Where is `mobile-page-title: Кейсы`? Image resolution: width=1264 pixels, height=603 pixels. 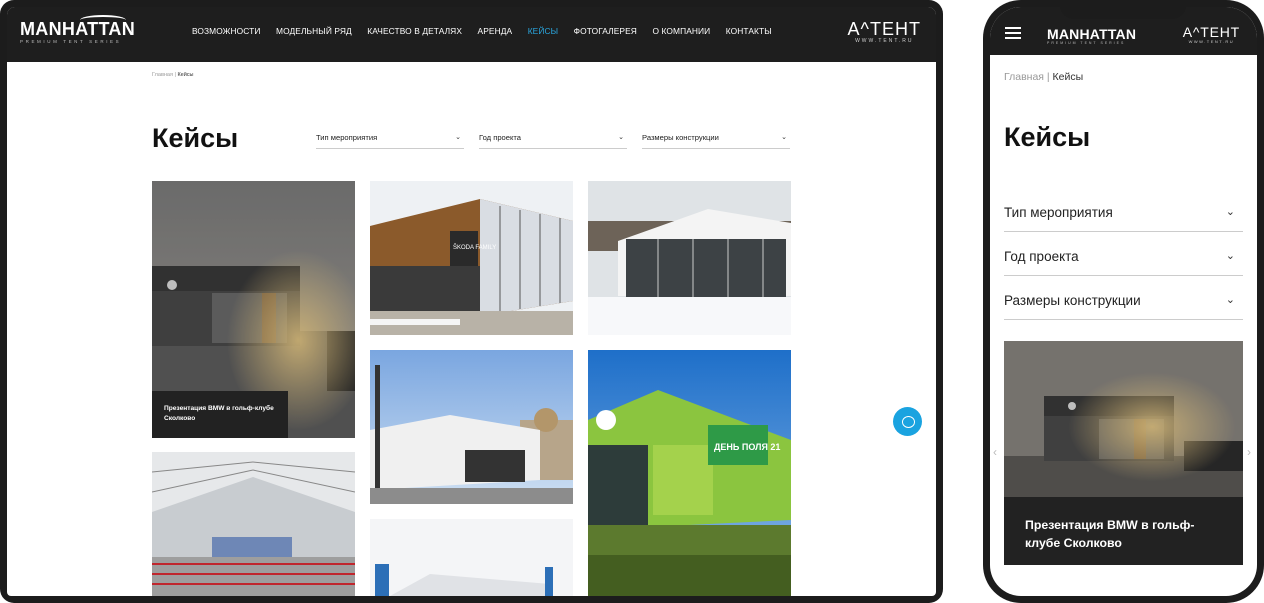
mobile-page-title: Кейсы is located at coordinates (1047, 137).